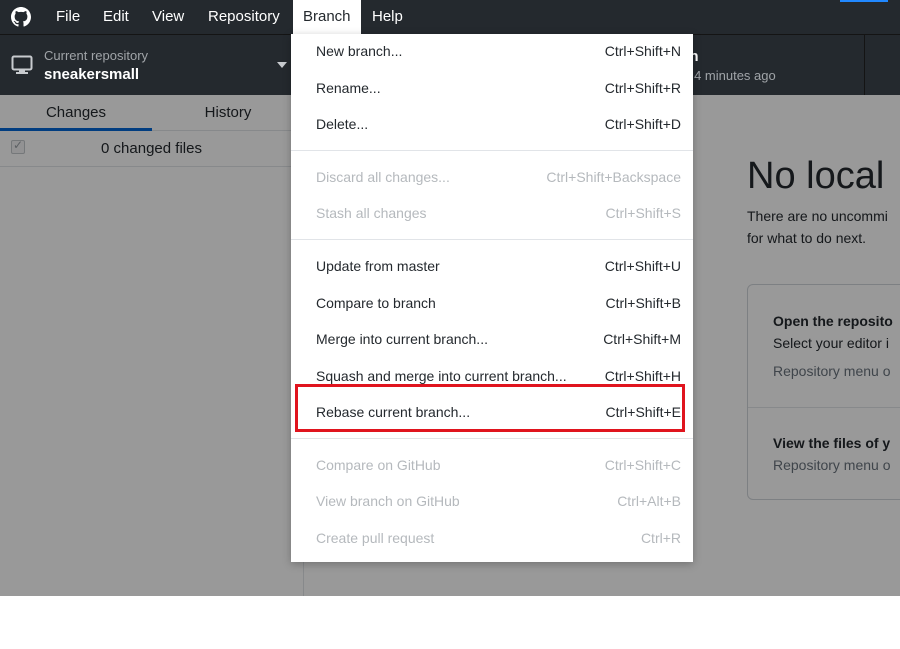 The width and height of the screenshot is (900, 649). What do you see at coordinates (492, 266) in the screenshot?
I see `menu-item-update-from-master: Update from master Ctrl+Shift+U` at bounding box center [492, 266].